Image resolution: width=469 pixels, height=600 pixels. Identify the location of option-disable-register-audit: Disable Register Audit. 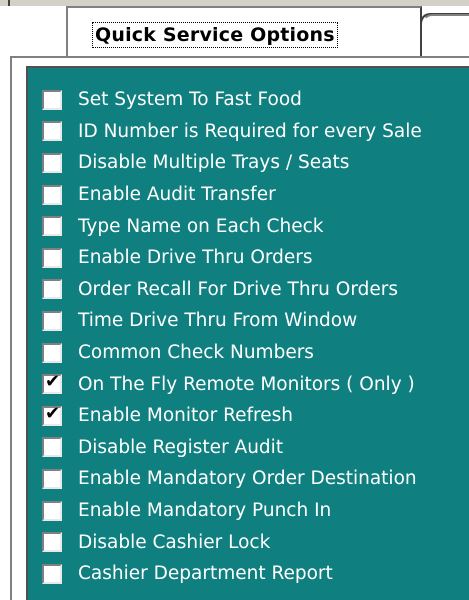
(232, 448).